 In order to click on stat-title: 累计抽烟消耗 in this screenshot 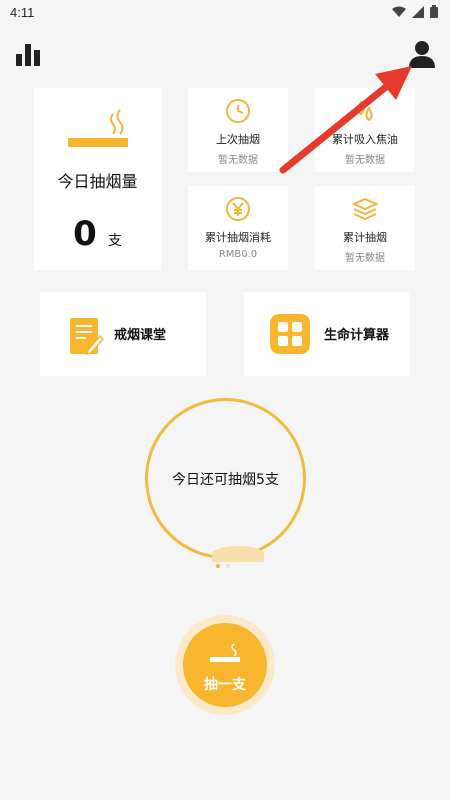, I will do `click(238, 237)`.